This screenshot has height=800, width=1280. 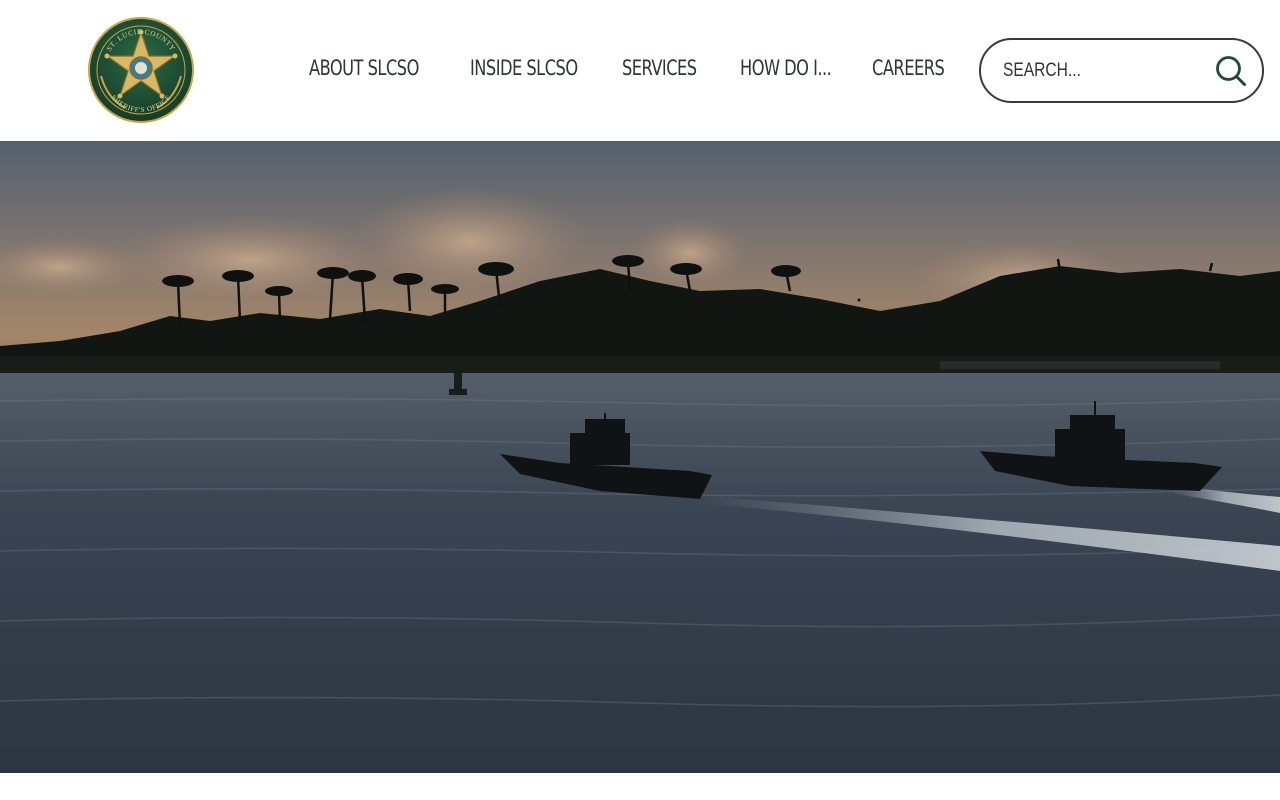 I want to click on nav-services: SERVICES, so click(x=659, y=71).